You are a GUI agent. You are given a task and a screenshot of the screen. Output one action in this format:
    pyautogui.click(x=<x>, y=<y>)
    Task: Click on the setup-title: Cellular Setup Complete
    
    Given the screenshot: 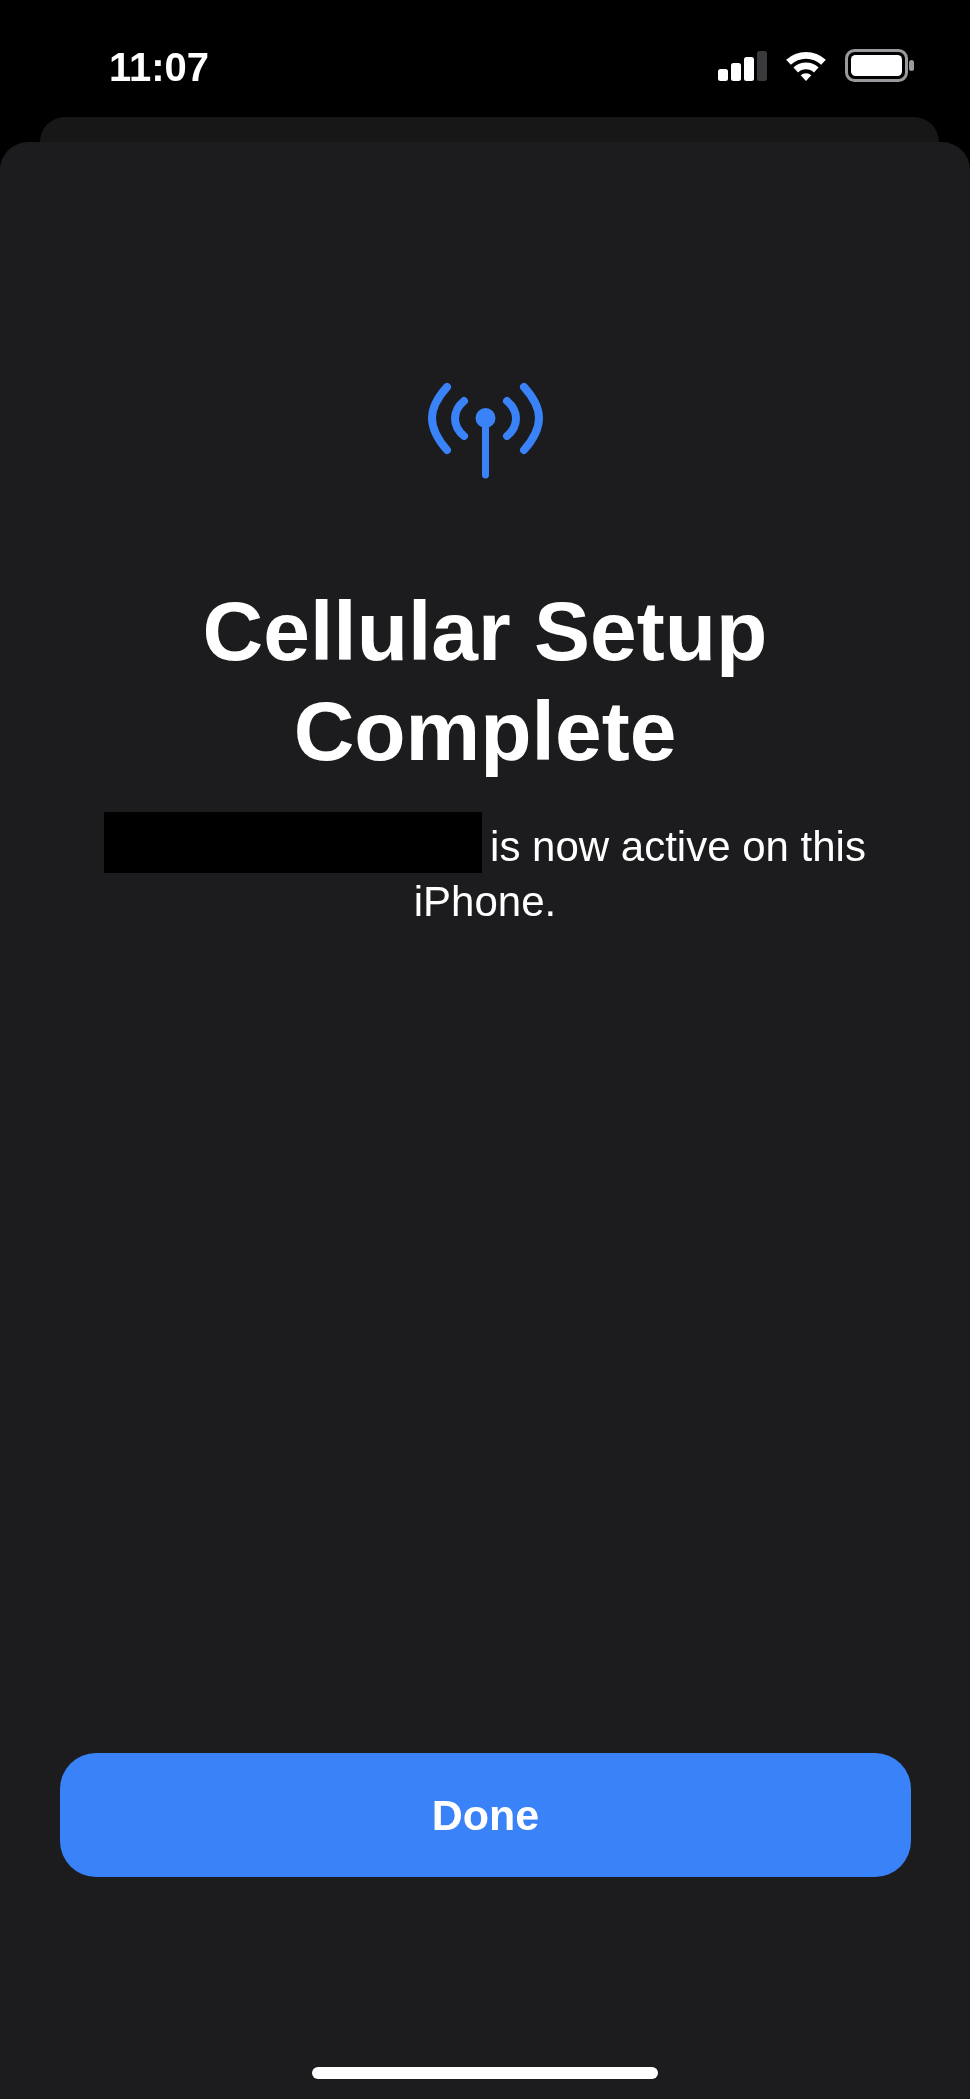 What is the action you would take?
    pyautogui.click(x=485, y=681)
    